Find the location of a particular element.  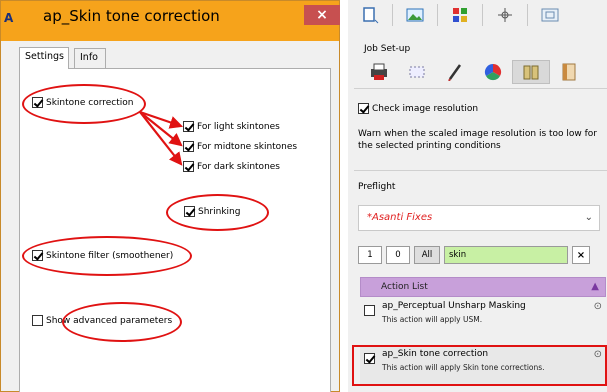

printer-icon is located at coordinates (379, 72).